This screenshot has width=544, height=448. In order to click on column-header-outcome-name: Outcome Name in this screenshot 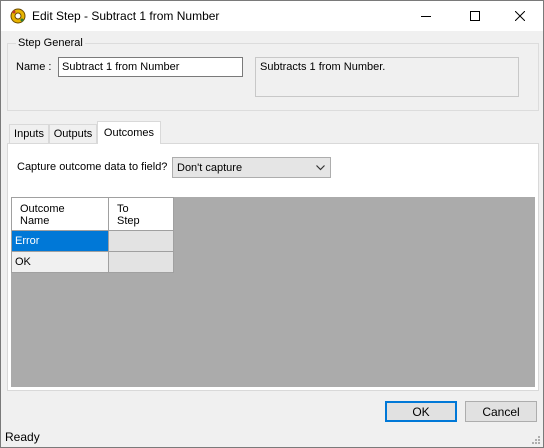, I will do `click(60, 214)`.